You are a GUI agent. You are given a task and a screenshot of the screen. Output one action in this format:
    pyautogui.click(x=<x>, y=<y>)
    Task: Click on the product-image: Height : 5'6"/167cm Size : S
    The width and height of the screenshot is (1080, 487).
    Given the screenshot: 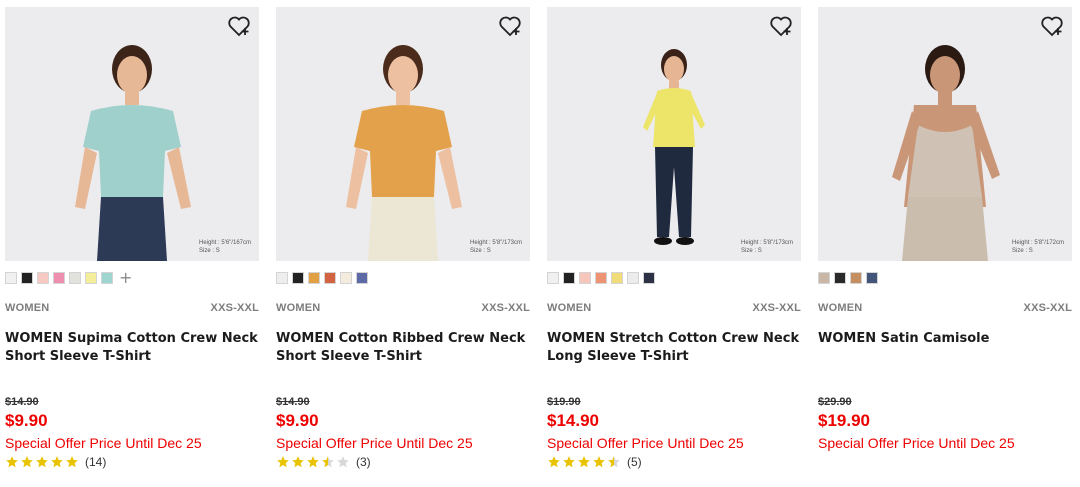 What is the action you would take?
    pyautogui.click(x=132, y=134)
    